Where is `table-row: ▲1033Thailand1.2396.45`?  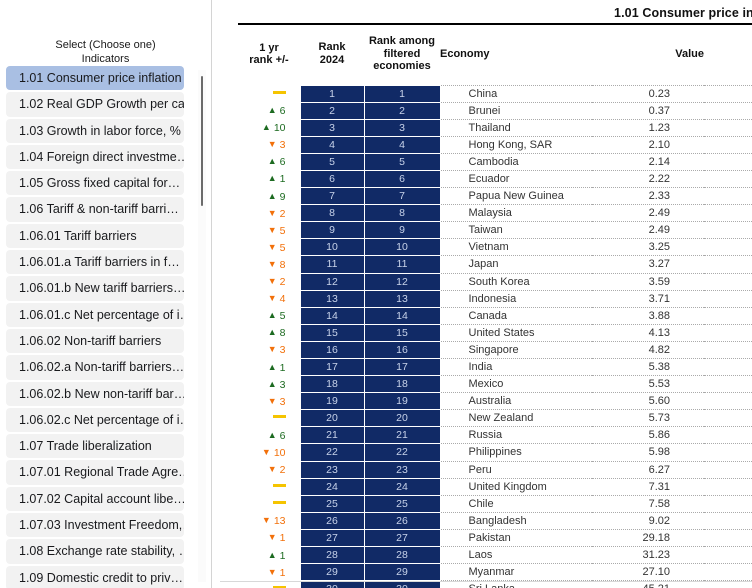
table-row: ▲1033Thailand1.2396.45 is located at coordinates (495, 127).